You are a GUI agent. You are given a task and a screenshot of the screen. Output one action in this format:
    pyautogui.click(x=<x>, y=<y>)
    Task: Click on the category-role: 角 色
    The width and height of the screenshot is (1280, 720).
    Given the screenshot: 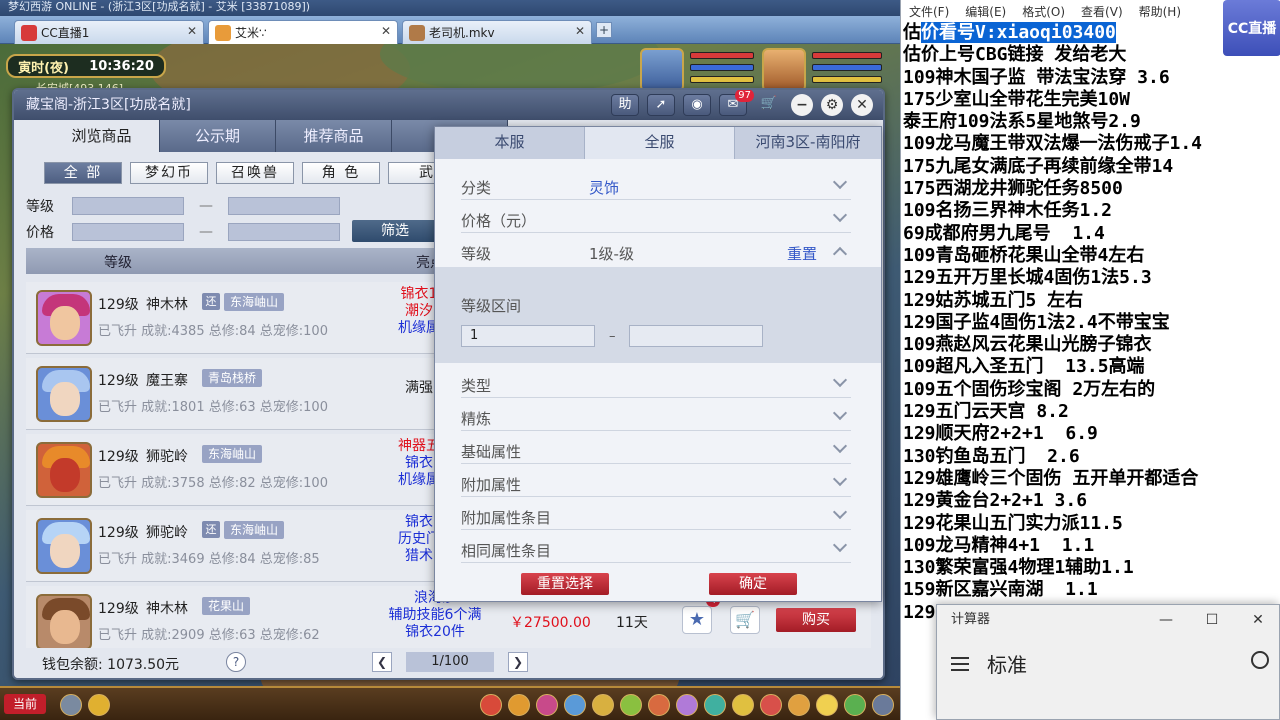 What is the action you would take?
    pyautogui.click(x=341, y=173)
    